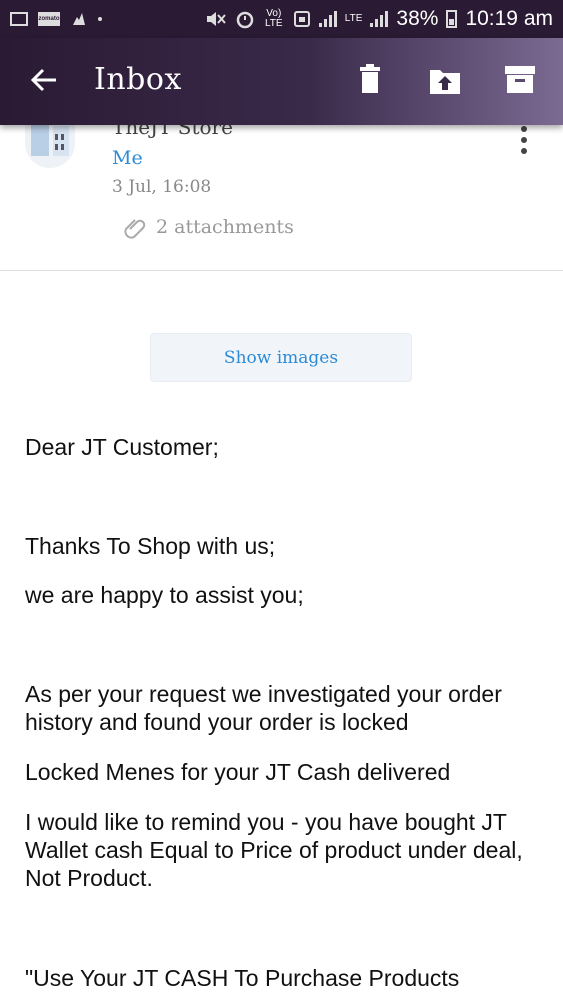  Describe the element at coordinates (162, 187) in the screenshot. I see `email-date: 3 Jul, 16:08` at that location.